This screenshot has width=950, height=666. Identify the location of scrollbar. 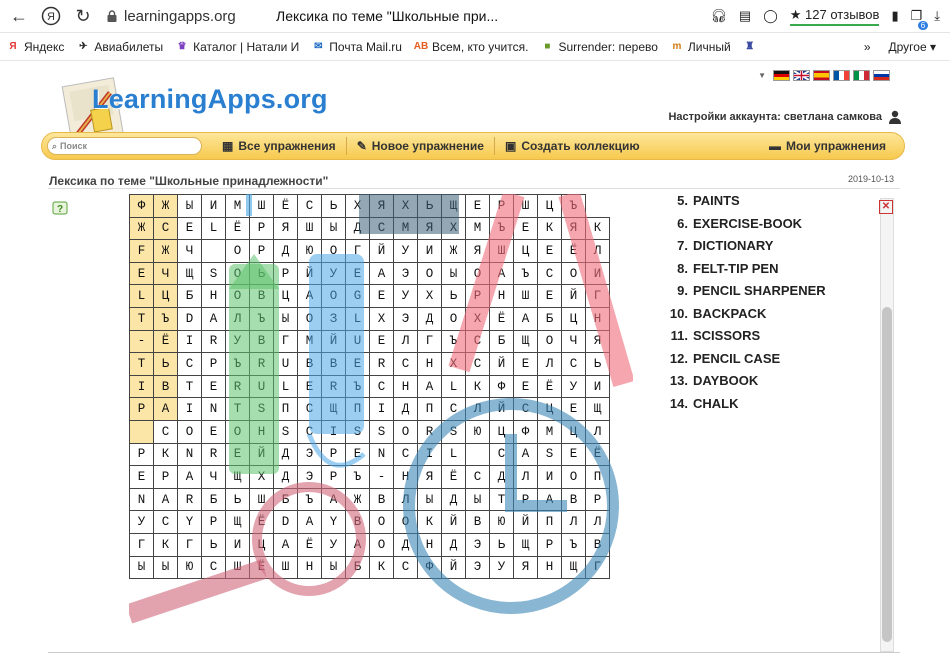
(887, 425).